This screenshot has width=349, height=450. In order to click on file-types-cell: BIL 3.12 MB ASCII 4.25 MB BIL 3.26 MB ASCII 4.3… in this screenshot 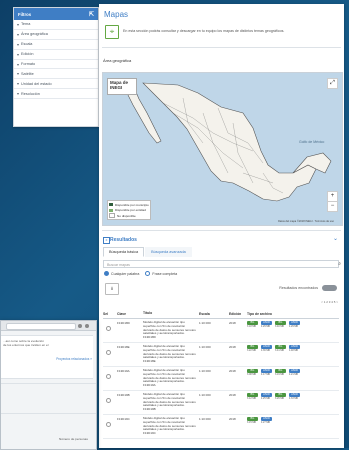, I will do `click(292, 396)`.